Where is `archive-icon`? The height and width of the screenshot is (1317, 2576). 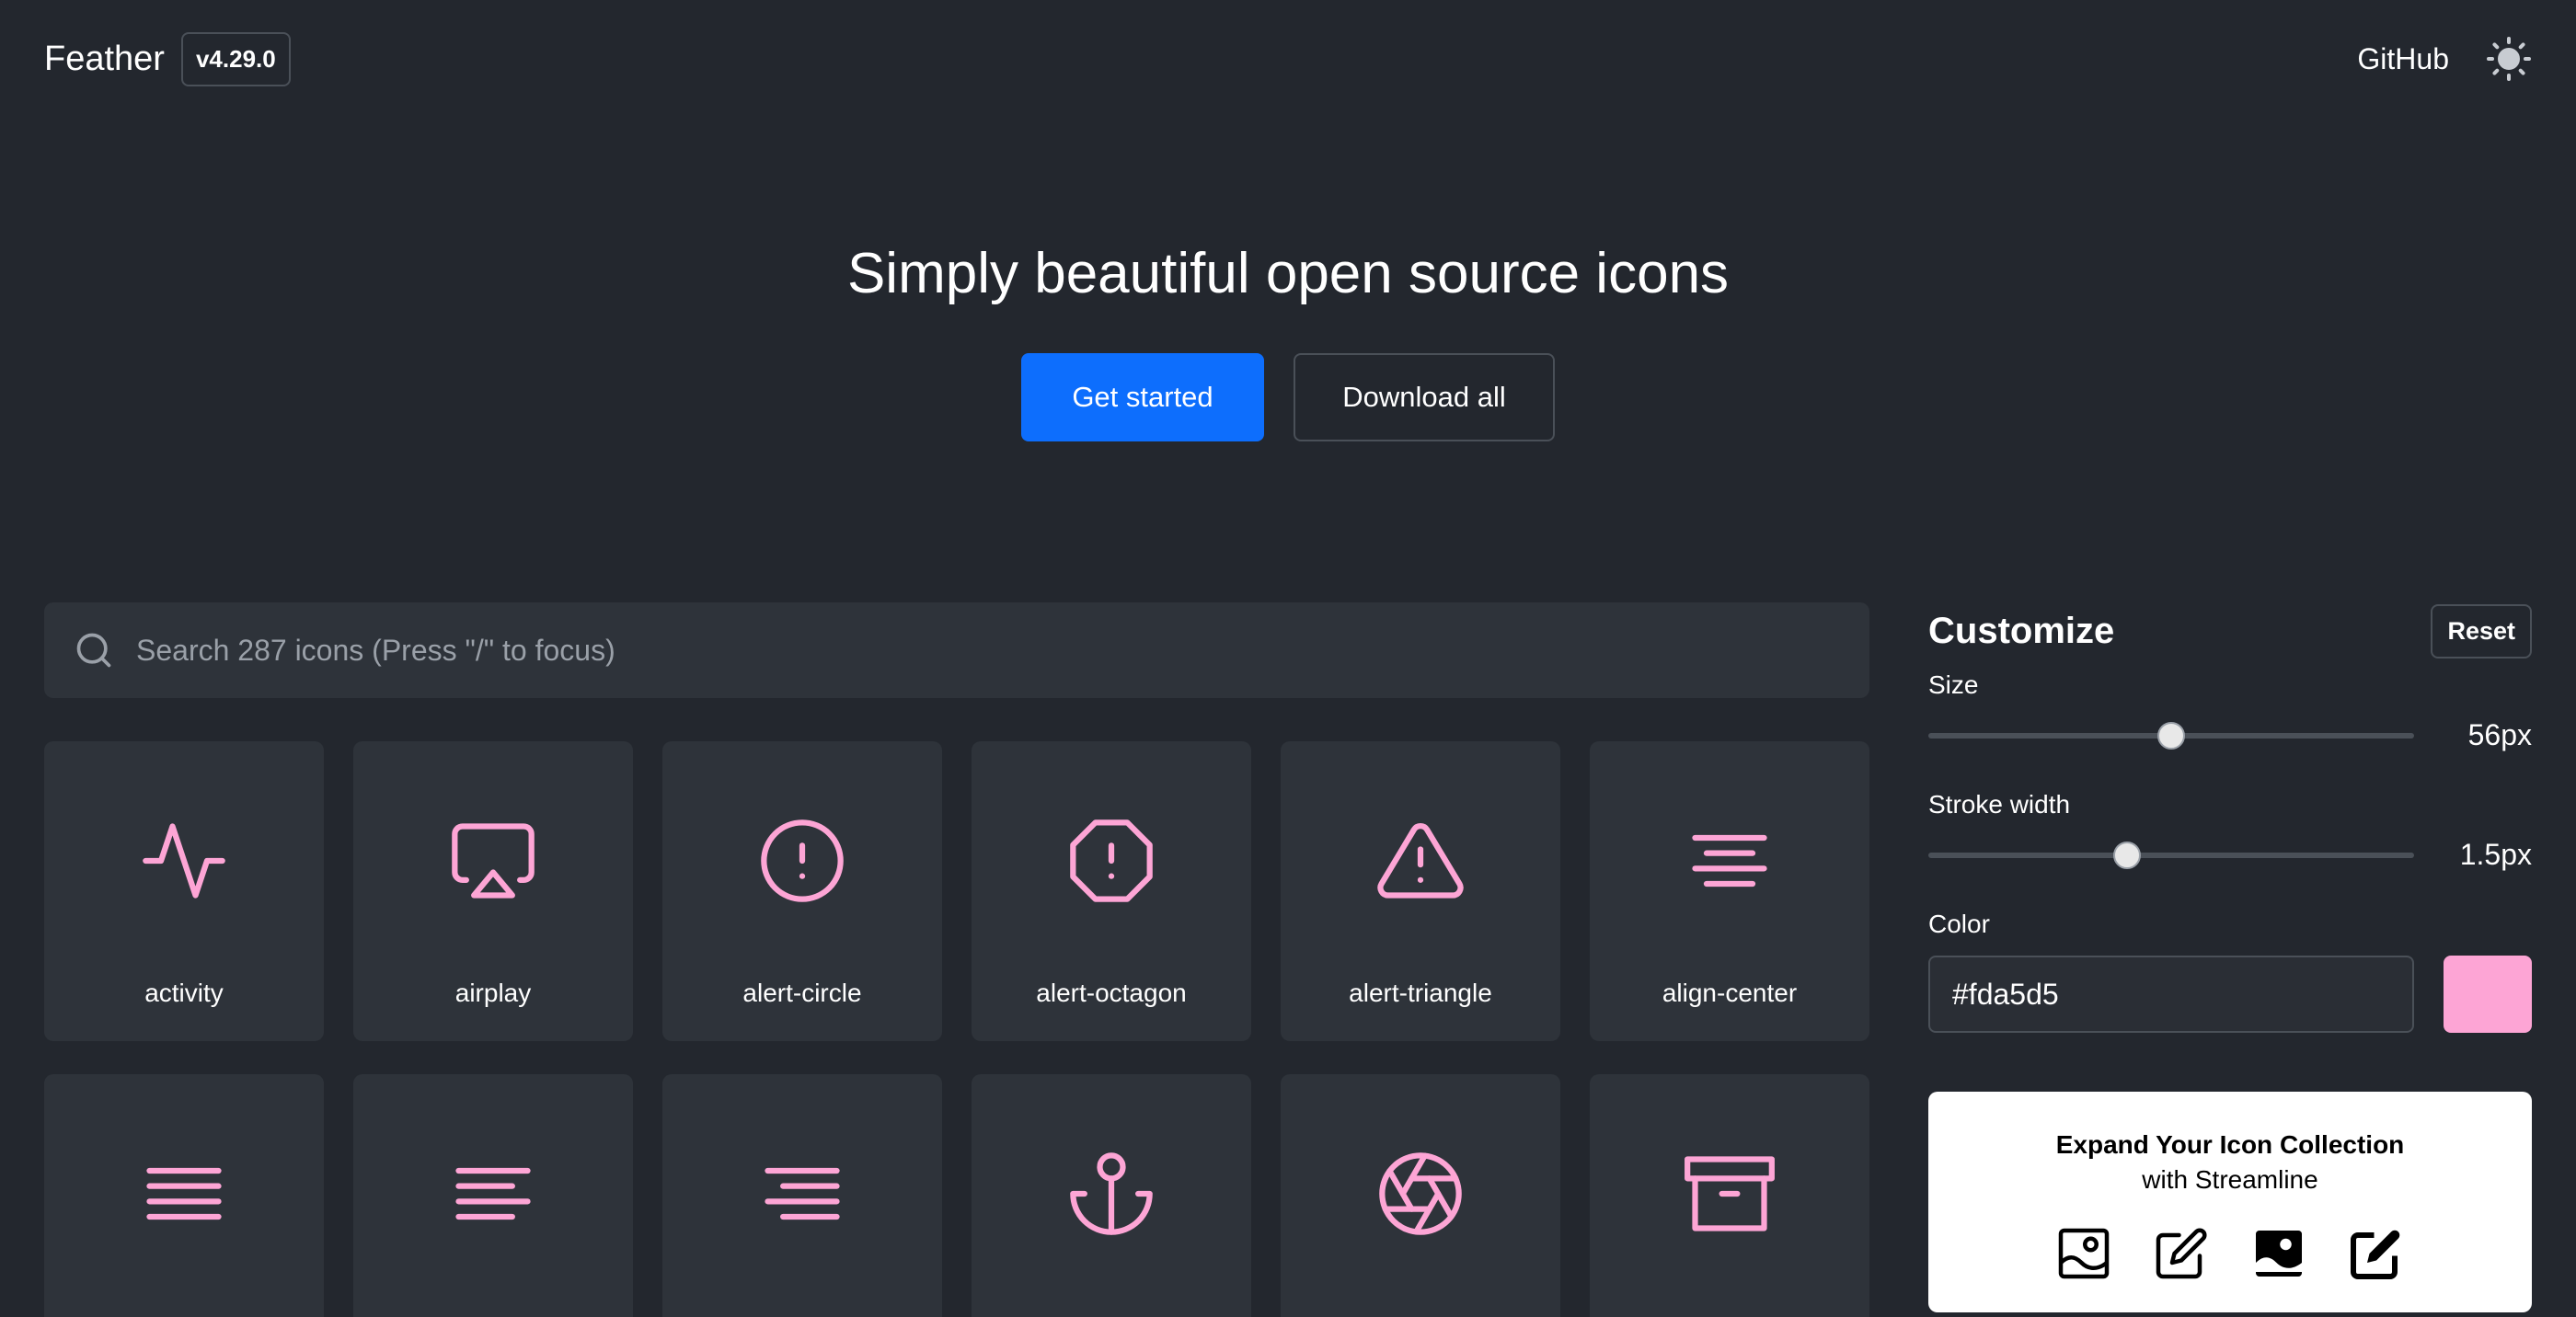
archive-icon is located at coordinates (1730, 1193).